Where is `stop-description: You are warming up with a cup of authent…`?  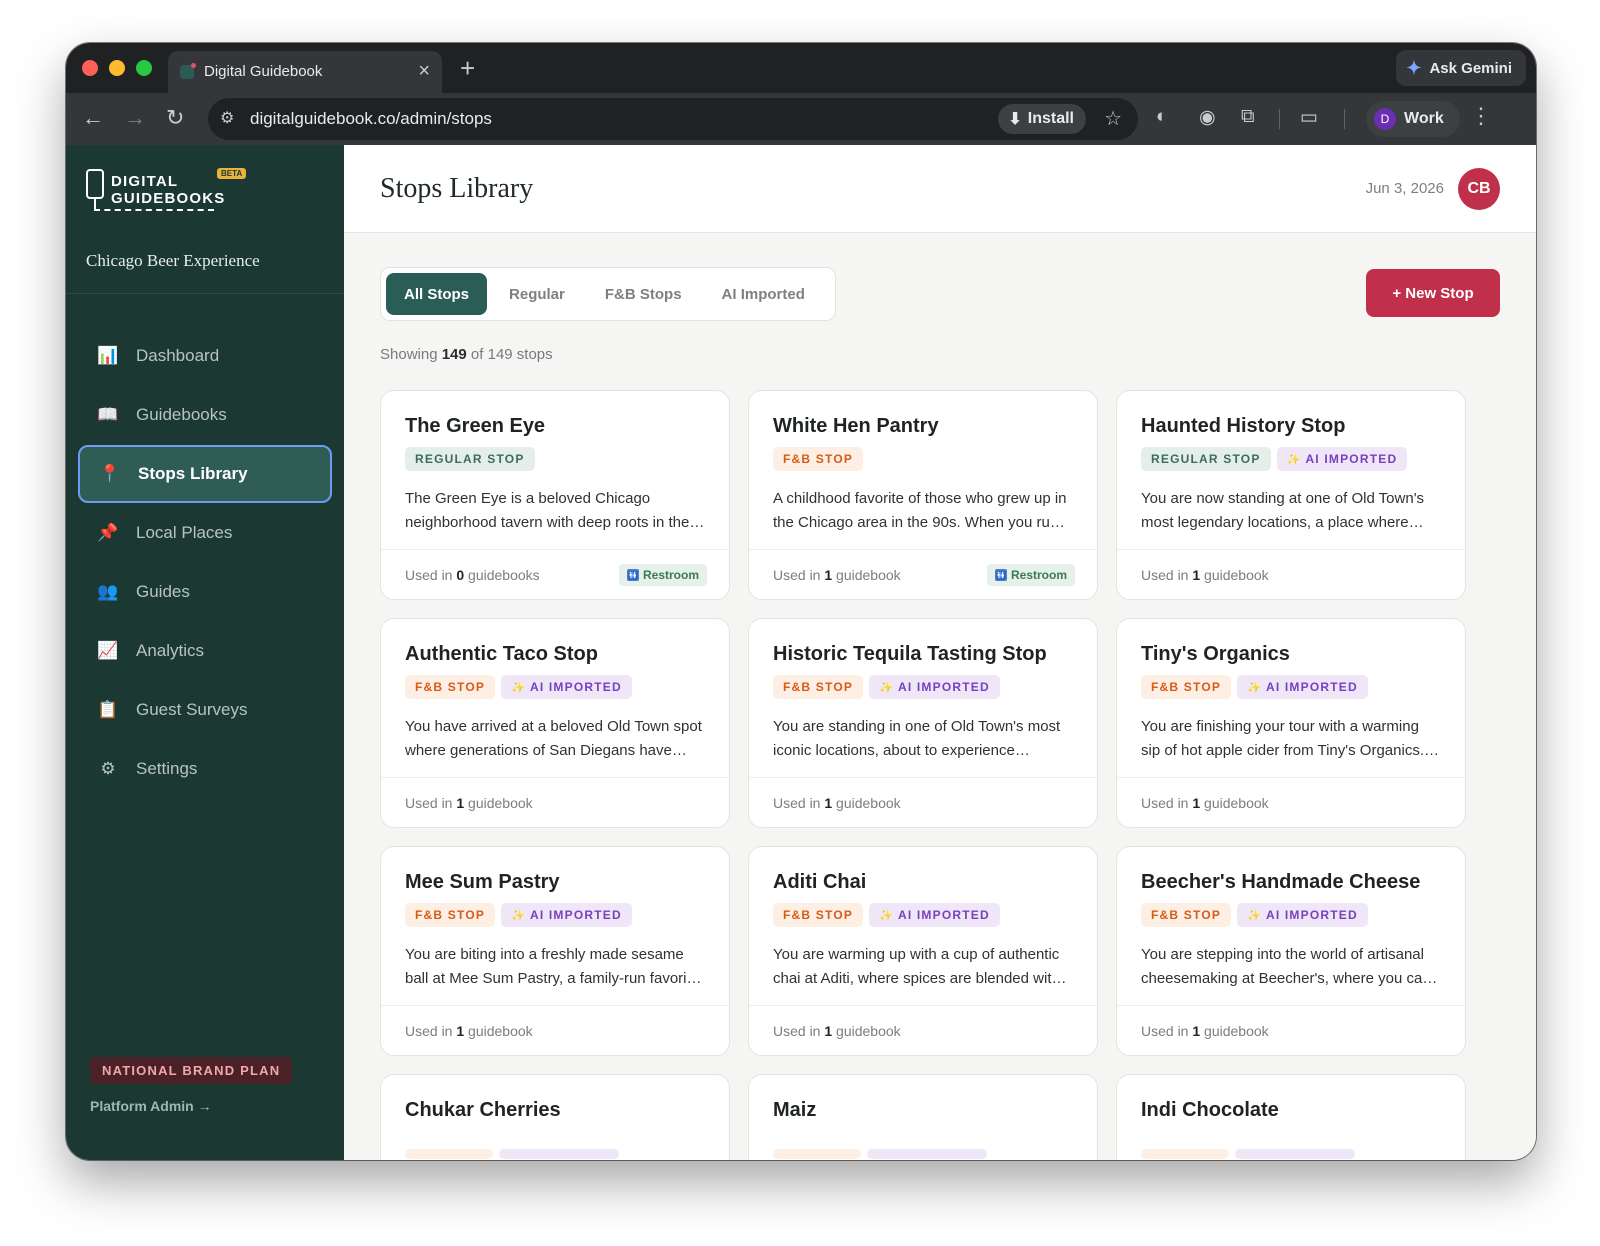 stop-description: You are warming up with a cup of authent… is located at coordinates (926, 966).